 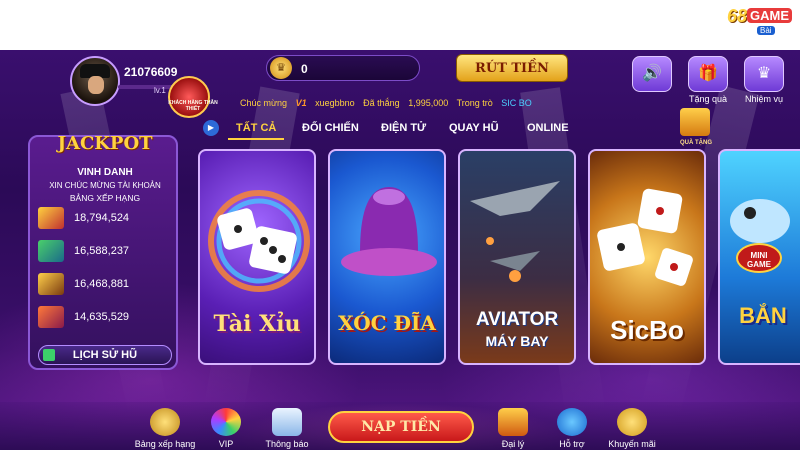 What do you see at coordinates (401, 427) in the screenshot?
I see `deposit-button: NẠP TIỀN` at bounding box center [401, 427].